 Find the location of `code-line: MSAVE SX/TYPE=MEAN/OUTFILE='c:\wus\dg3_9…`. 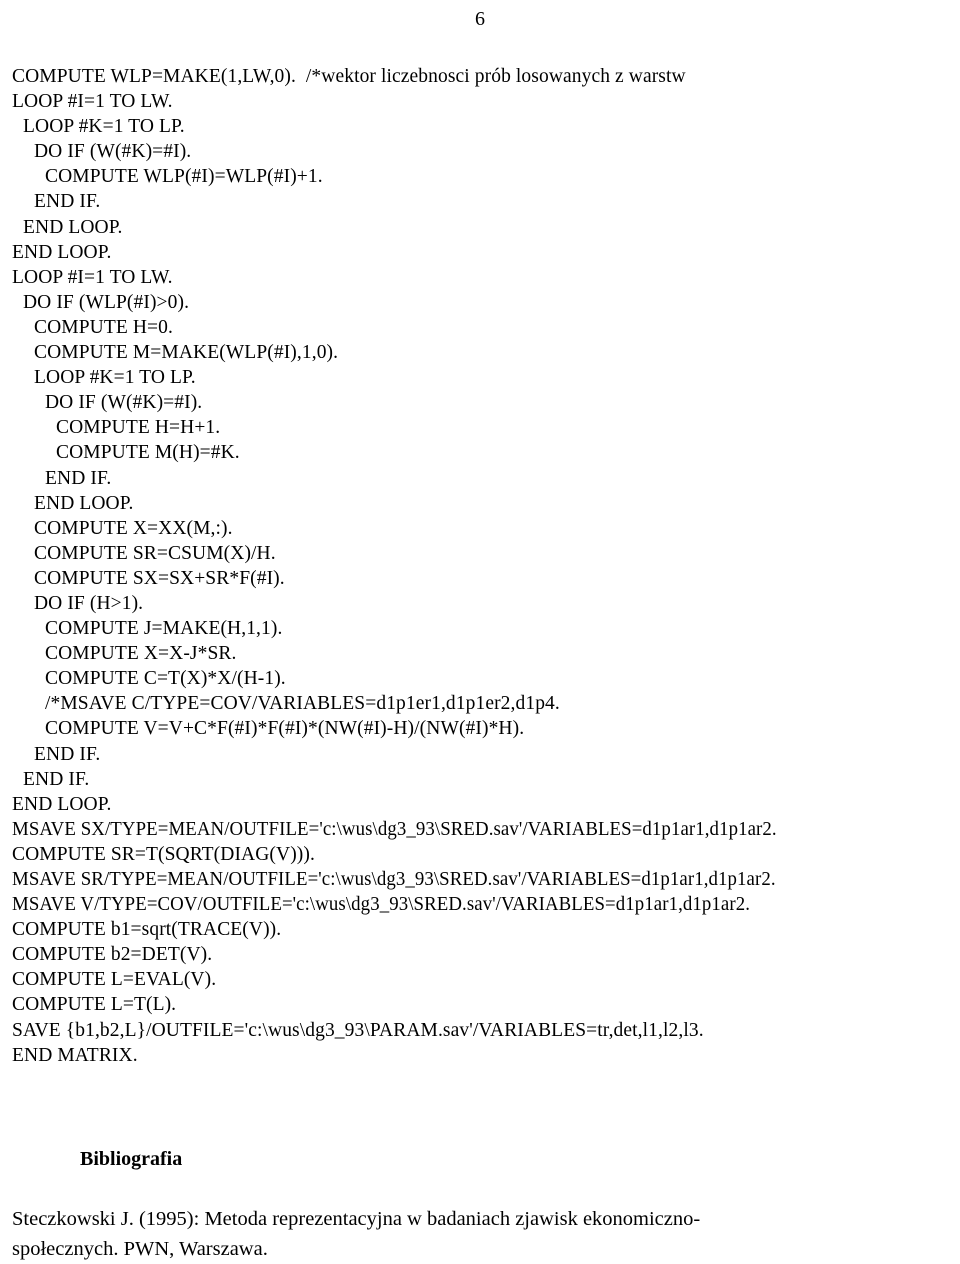

code-line: MSAVE SX/TYPE=MEAN/OUTFILE='c:\wus\dg3_9… is located at coordinates (394, 829).